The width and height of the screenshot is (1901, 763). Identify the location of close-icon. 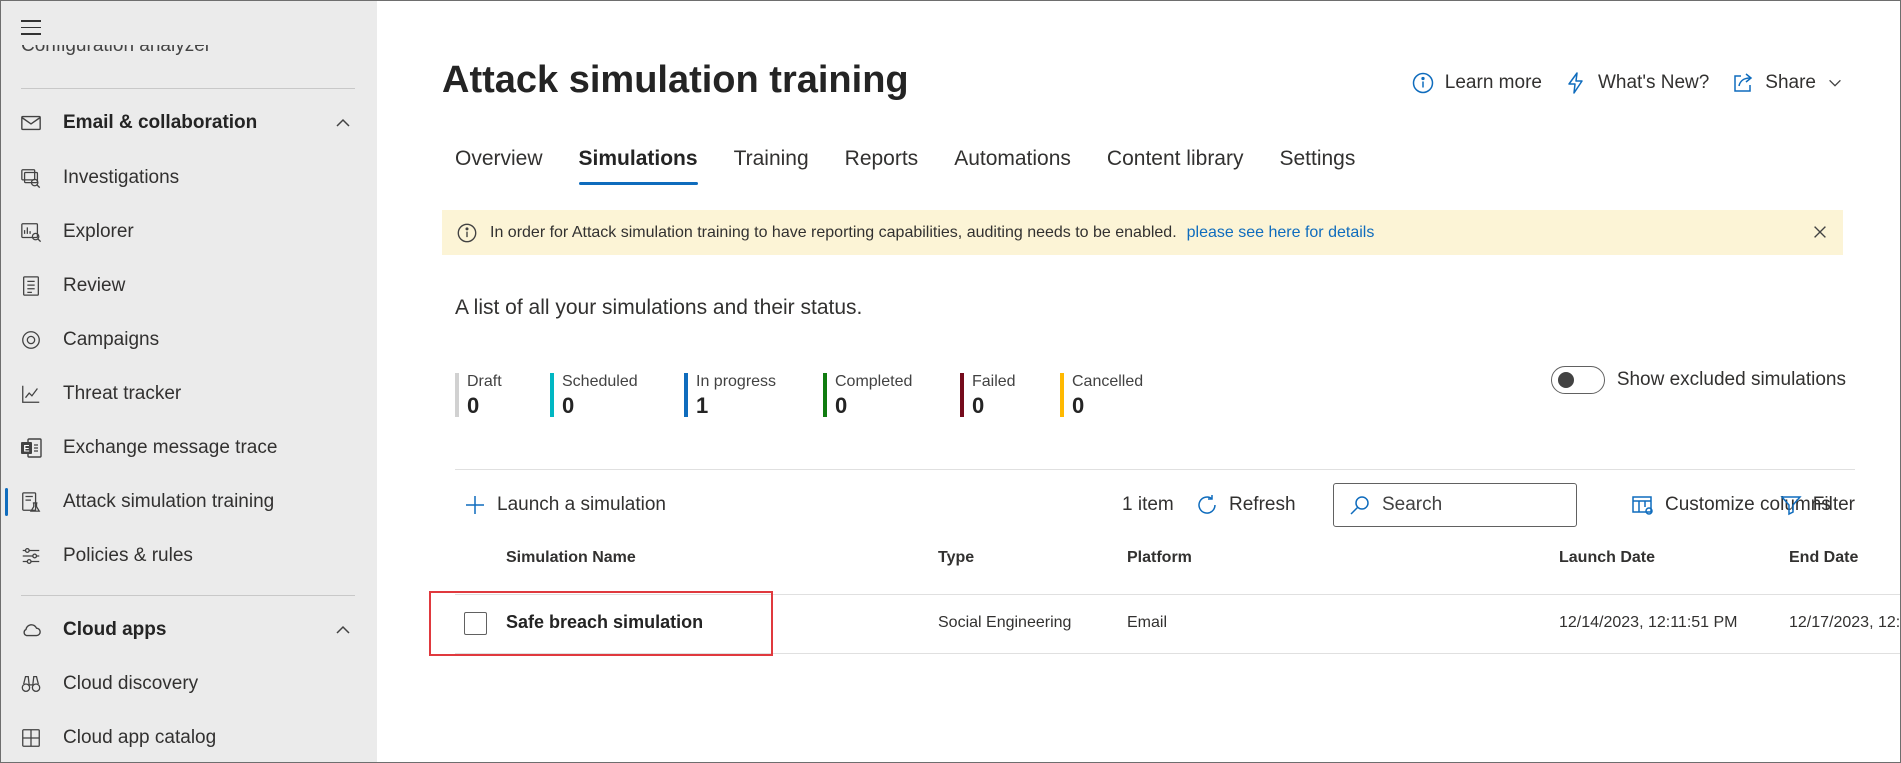
(1820, 232).